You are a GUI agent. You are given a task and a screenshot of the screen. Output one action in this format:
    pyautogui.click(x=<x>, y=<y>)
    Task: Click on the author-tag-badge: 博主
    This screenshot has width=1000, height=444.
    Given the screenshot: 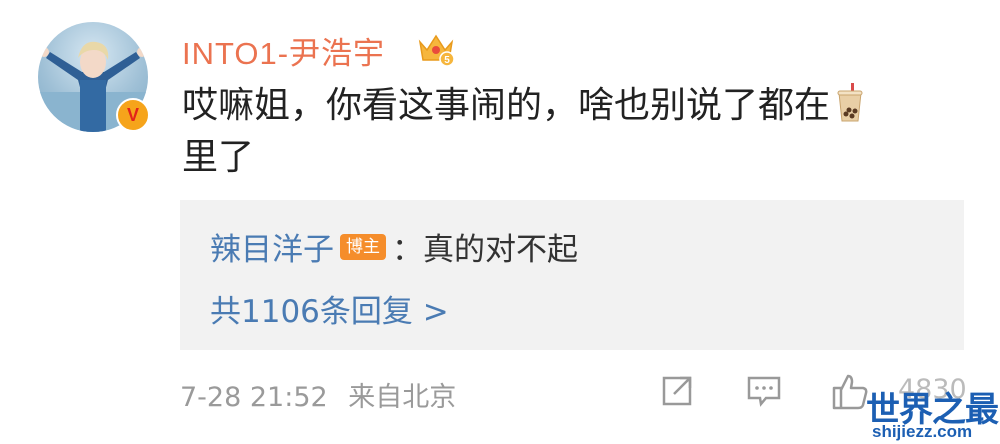 What is the action you would take?
    pyautogui.click(x=363, y=246)
    